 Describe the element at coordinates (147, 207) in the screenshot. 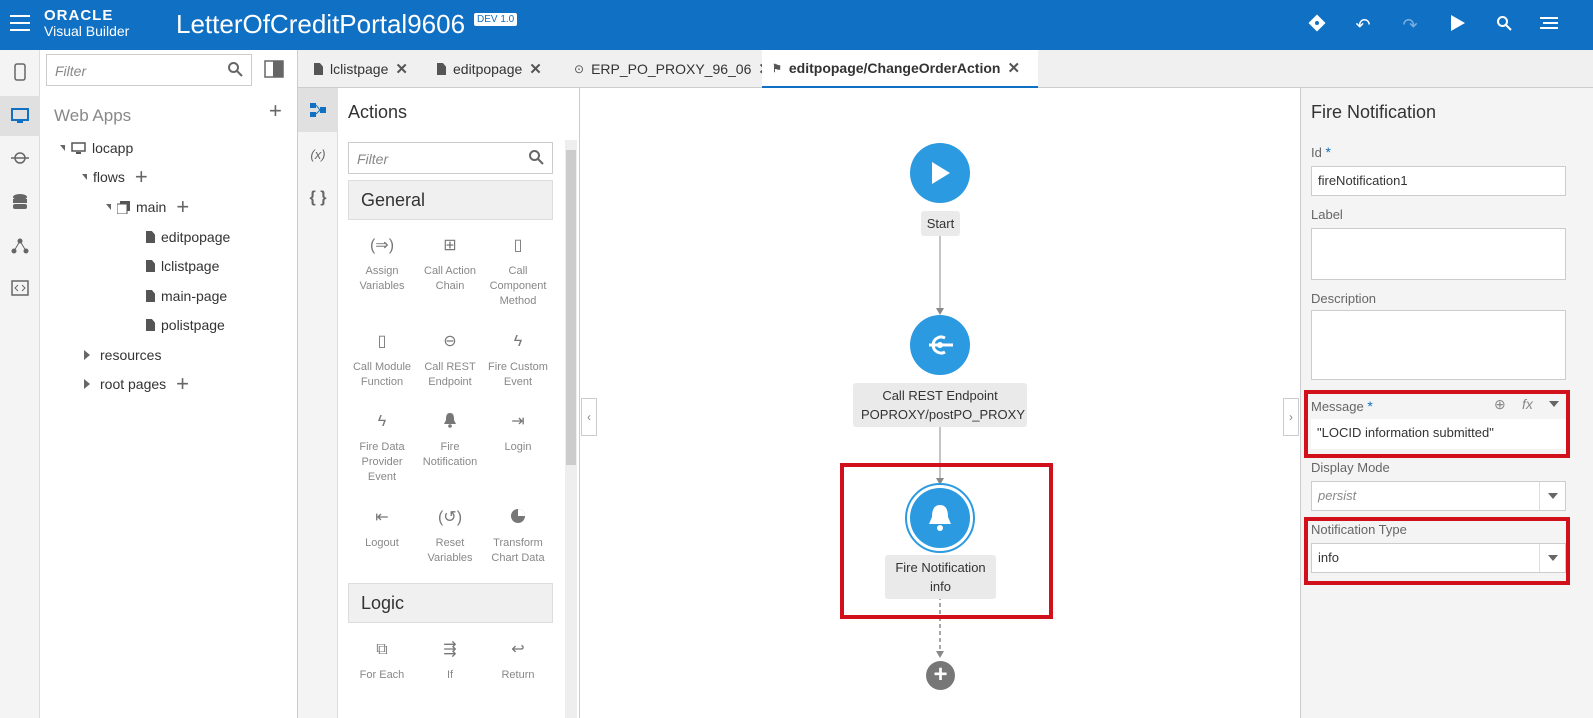

I see `tree-item-main: main +` at that location.